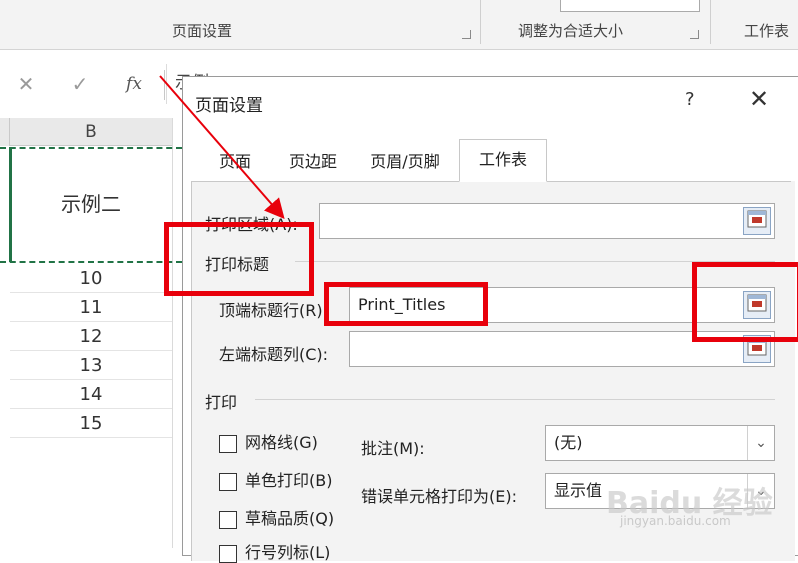  Describe the element at coordinates (406, 304) in the screenshot. I see `highlight-top-rows-value` at that location.